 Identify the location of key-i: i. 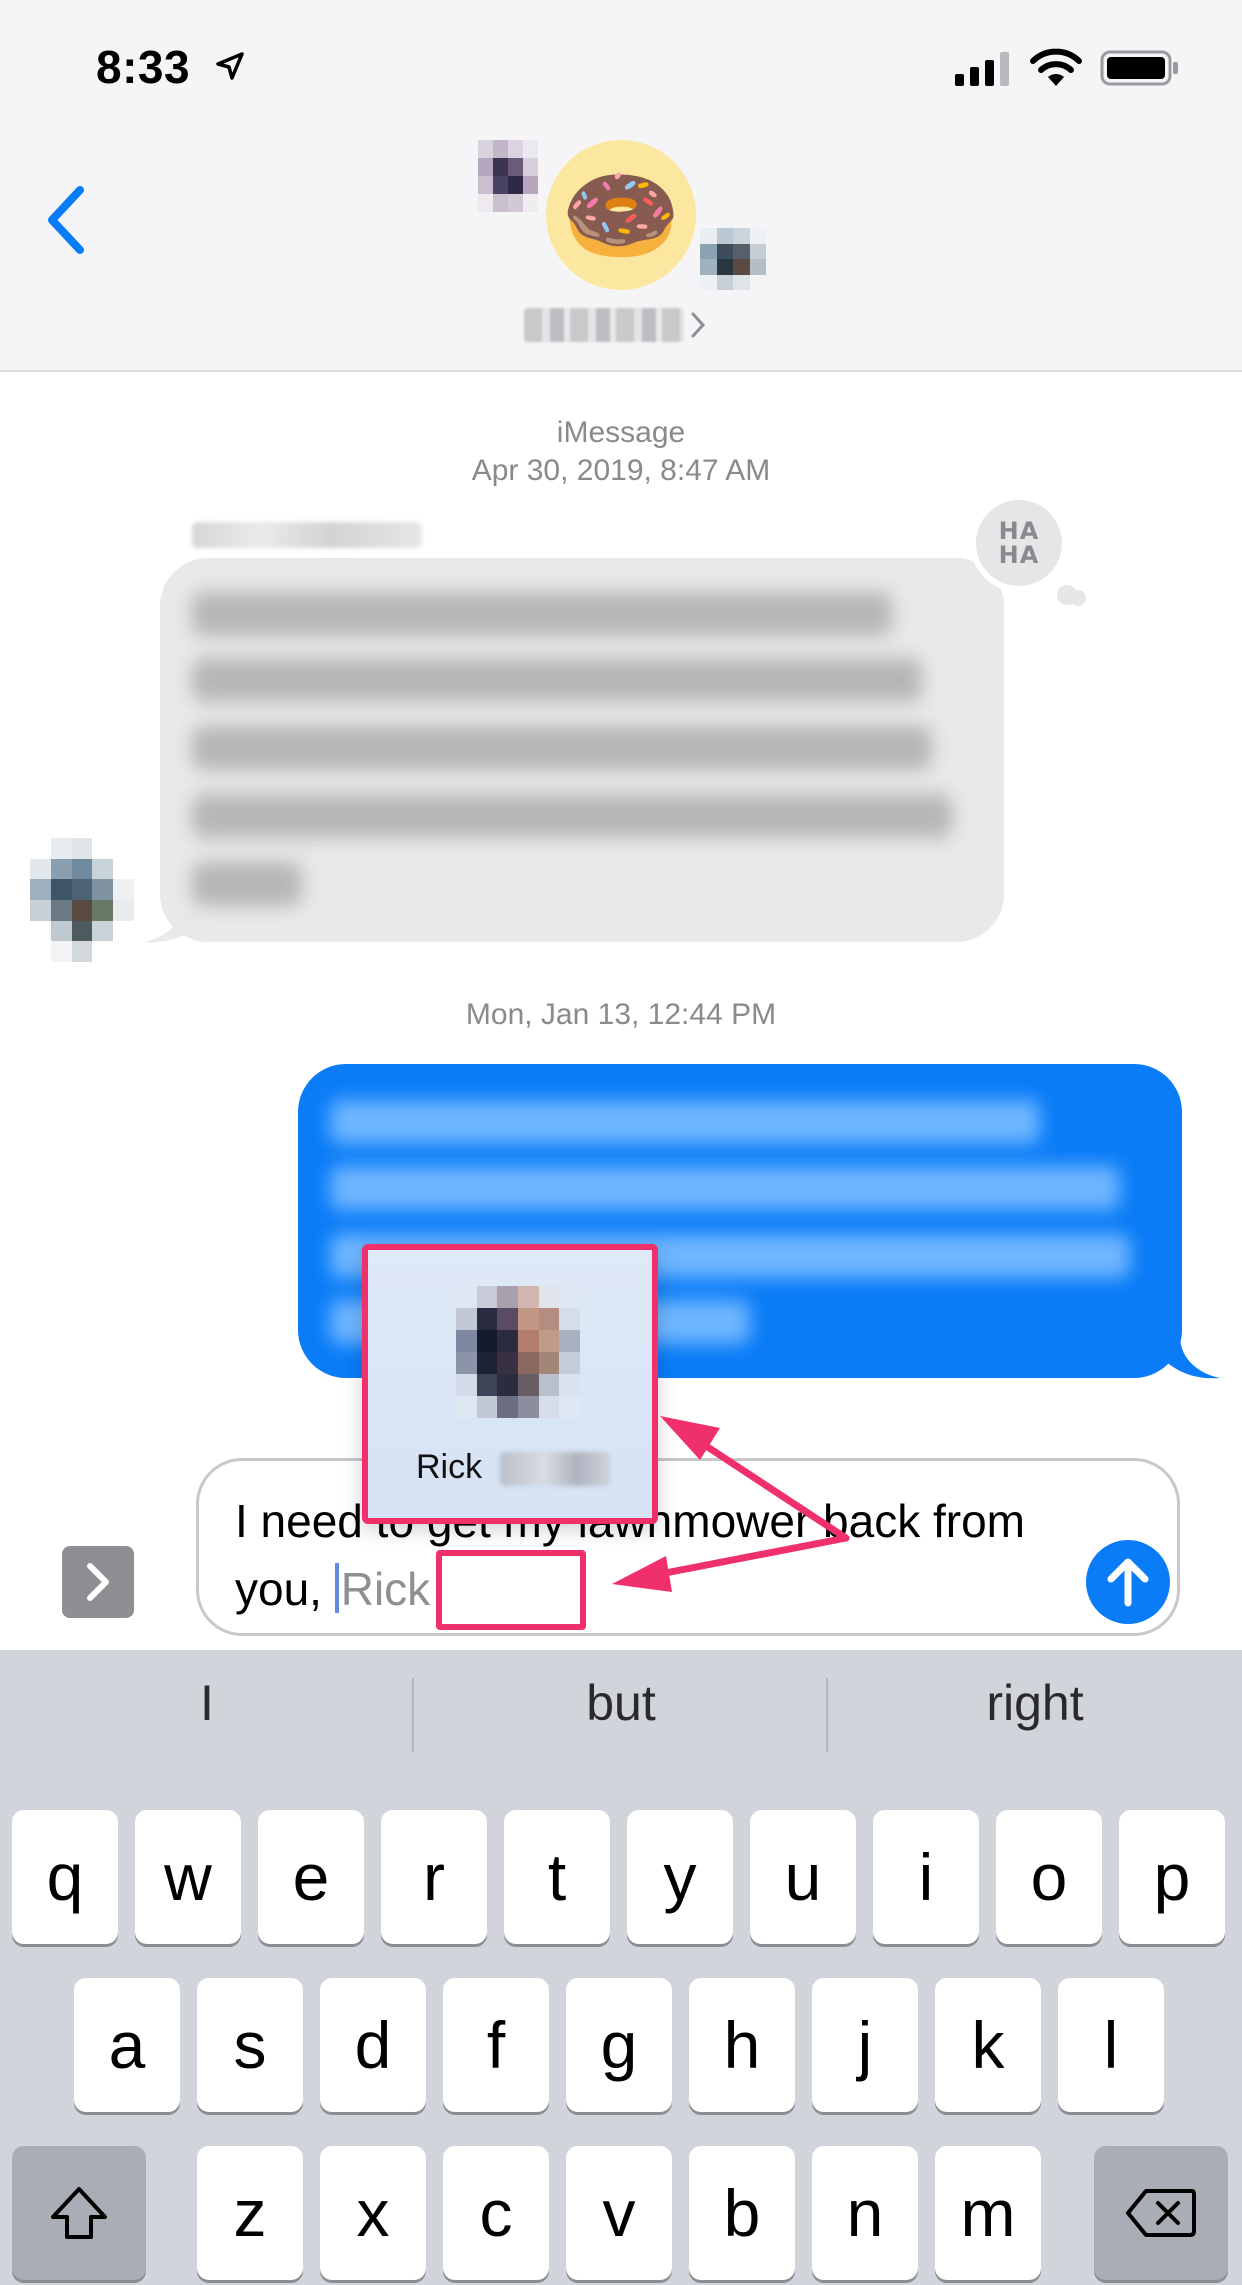
(926, 1877).